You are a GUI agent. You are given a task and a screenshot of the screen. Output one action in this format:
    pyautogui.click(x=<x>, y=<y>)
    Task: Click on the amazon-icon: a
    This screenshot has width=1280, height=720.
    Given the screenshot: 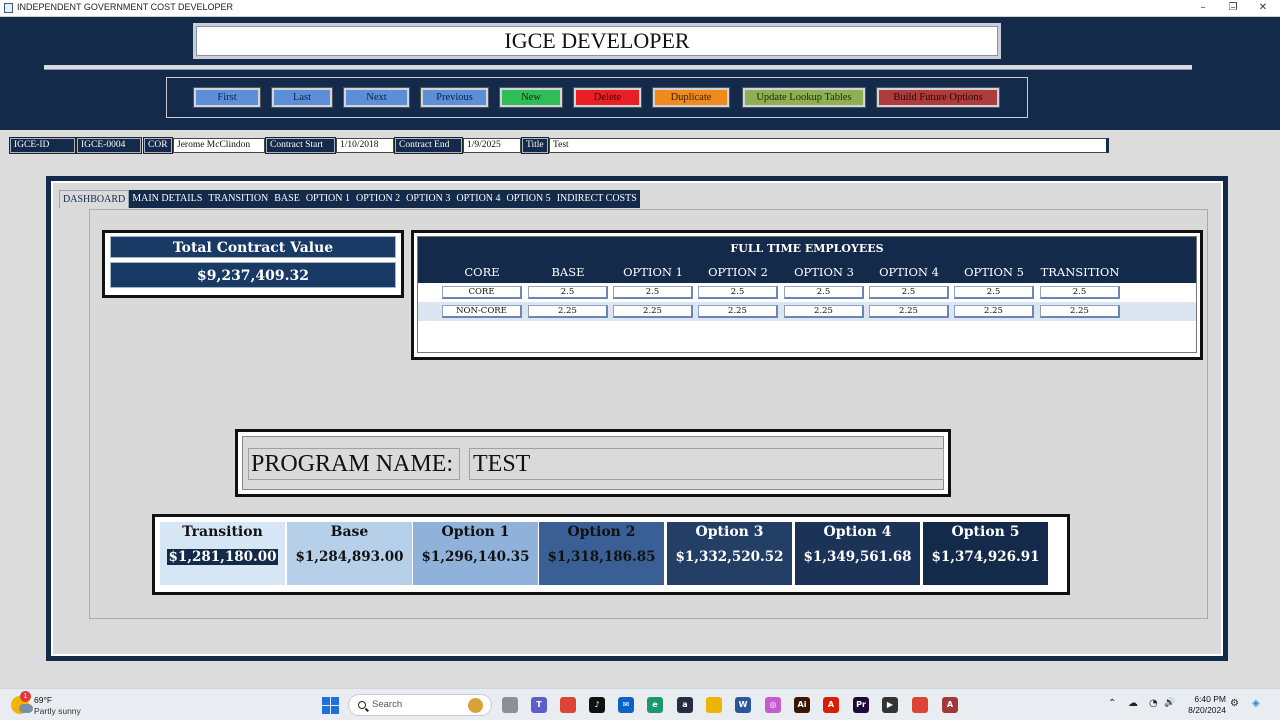 What is the action you would take?
    pyautogui.click(x=685, y=705)
    